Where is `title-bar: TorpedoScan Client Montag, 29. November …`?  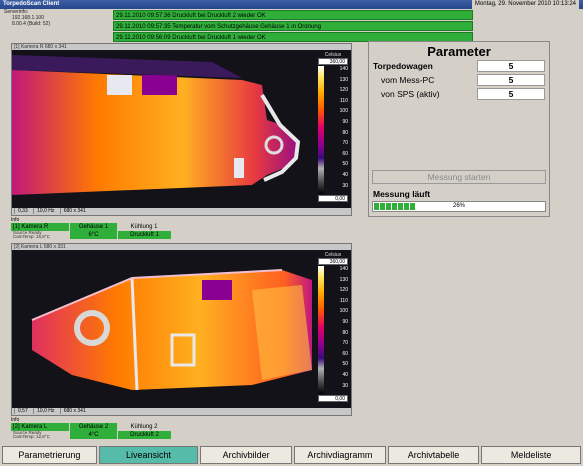
title-bar: TorpedoScan Client Montag, 29. November … is located at coordinates (291, 4).